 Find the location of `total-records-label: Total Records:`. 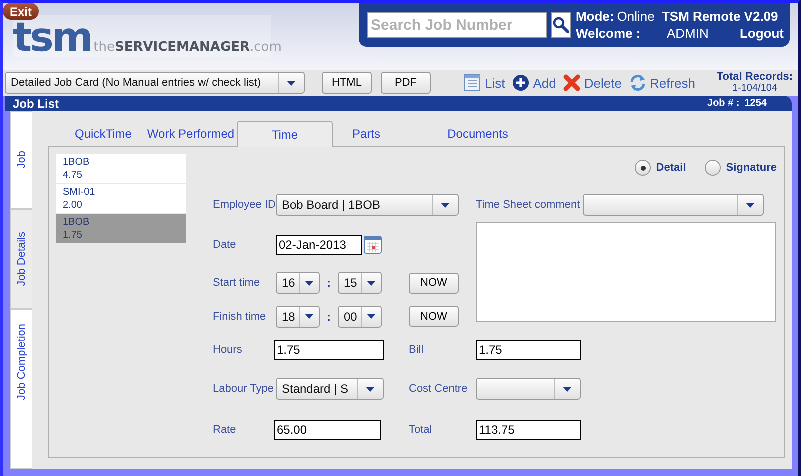

total-records-label: Total Records: is located at coordinates (755, 77).